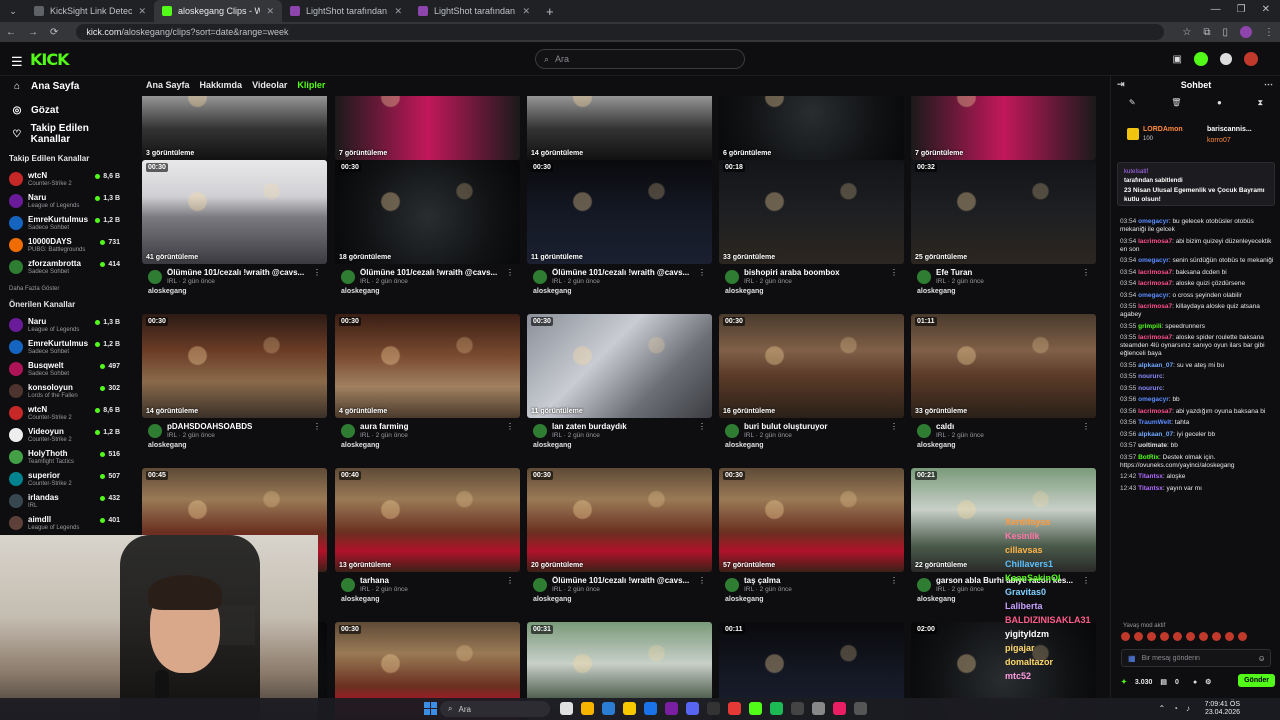  Describe the element at coordinates (1132, 105) in the screenshot. I see `pin-tool-icon: ✎` at that location.